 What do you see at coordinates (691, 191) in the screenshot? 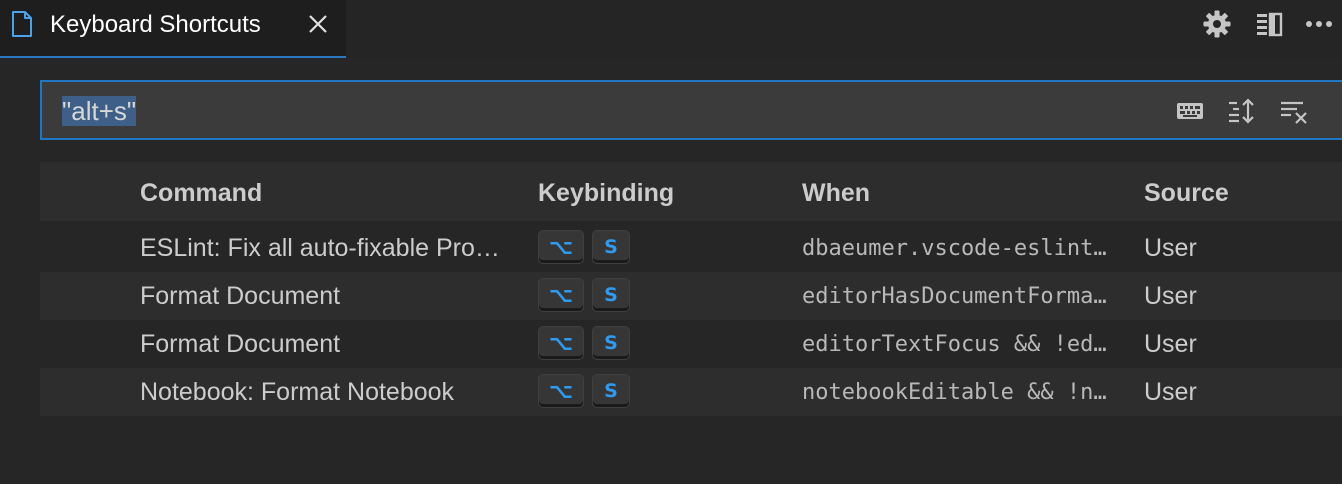
I see `table-header: Command Keybinding When Source` at bounding box center [691, 191].